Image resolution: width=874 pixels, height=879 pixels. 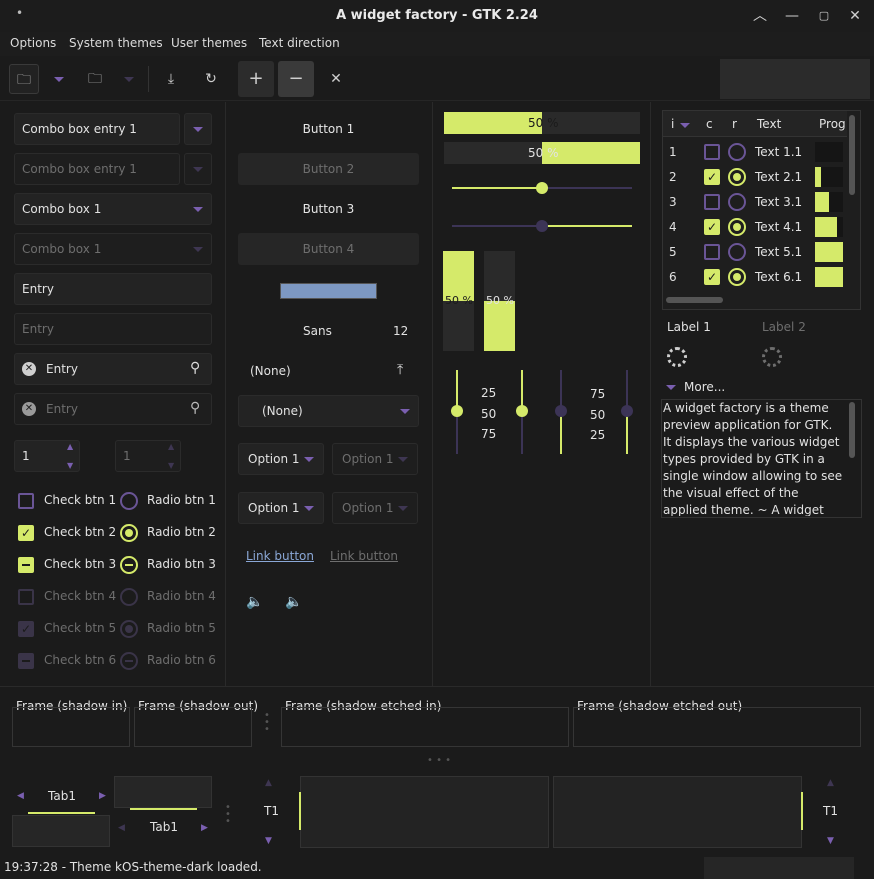 What do you see at coordinates (280, 556) in the screenshot?
I see `link-button: Link button` at bounding box center [280, 556].